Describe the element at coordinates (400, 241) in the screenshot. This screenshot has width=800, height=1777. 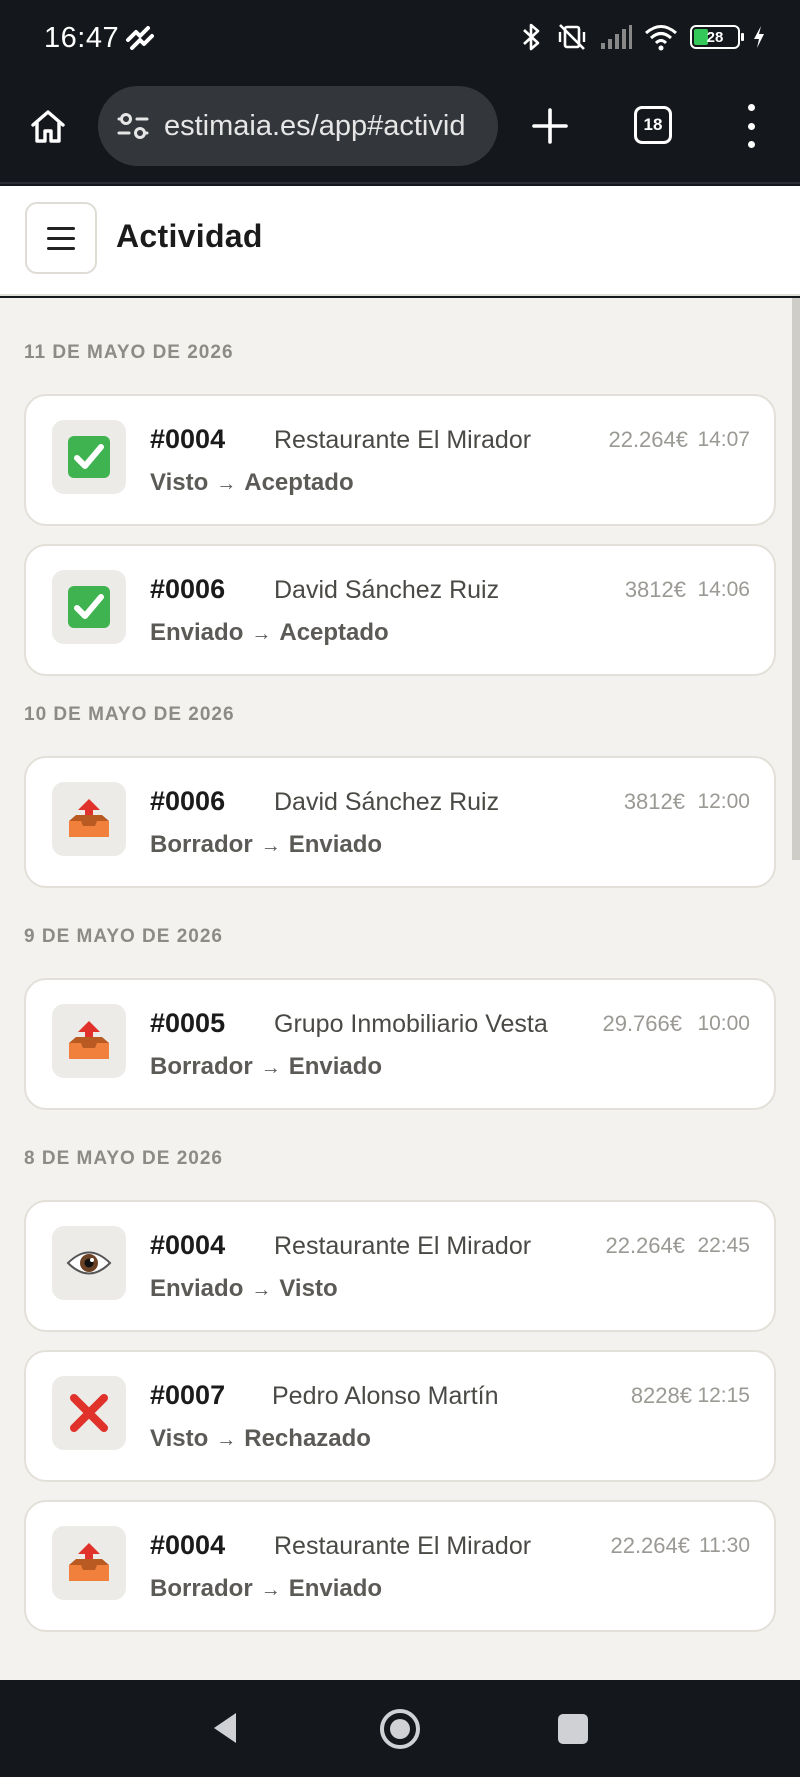
I see `app-header: Actividad` at that location.